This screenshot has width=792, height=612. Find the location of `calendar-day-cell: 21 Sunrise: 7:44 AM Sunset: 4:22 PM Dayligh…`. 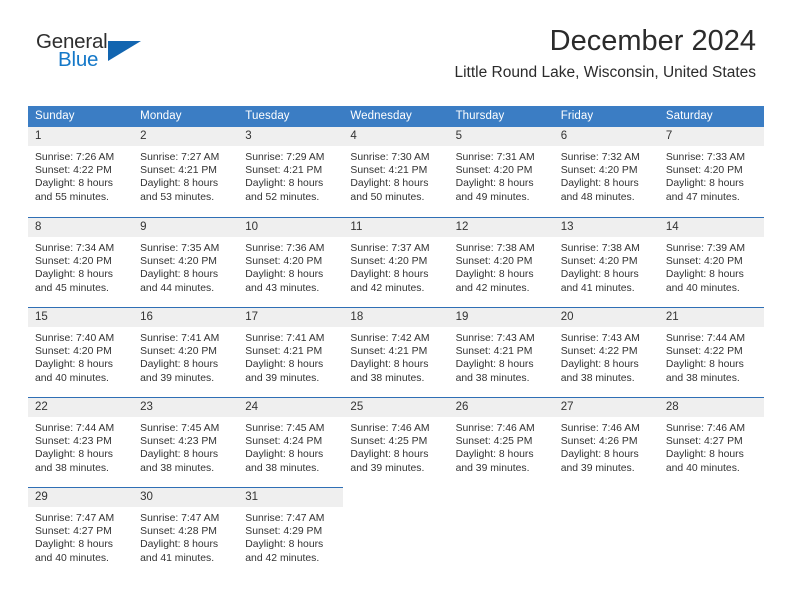

calendar-day-cell: 21 Sunrise: 7:44 AM Sunset: 4:22 PM Dayligh… is located at coordinates (711, 352).